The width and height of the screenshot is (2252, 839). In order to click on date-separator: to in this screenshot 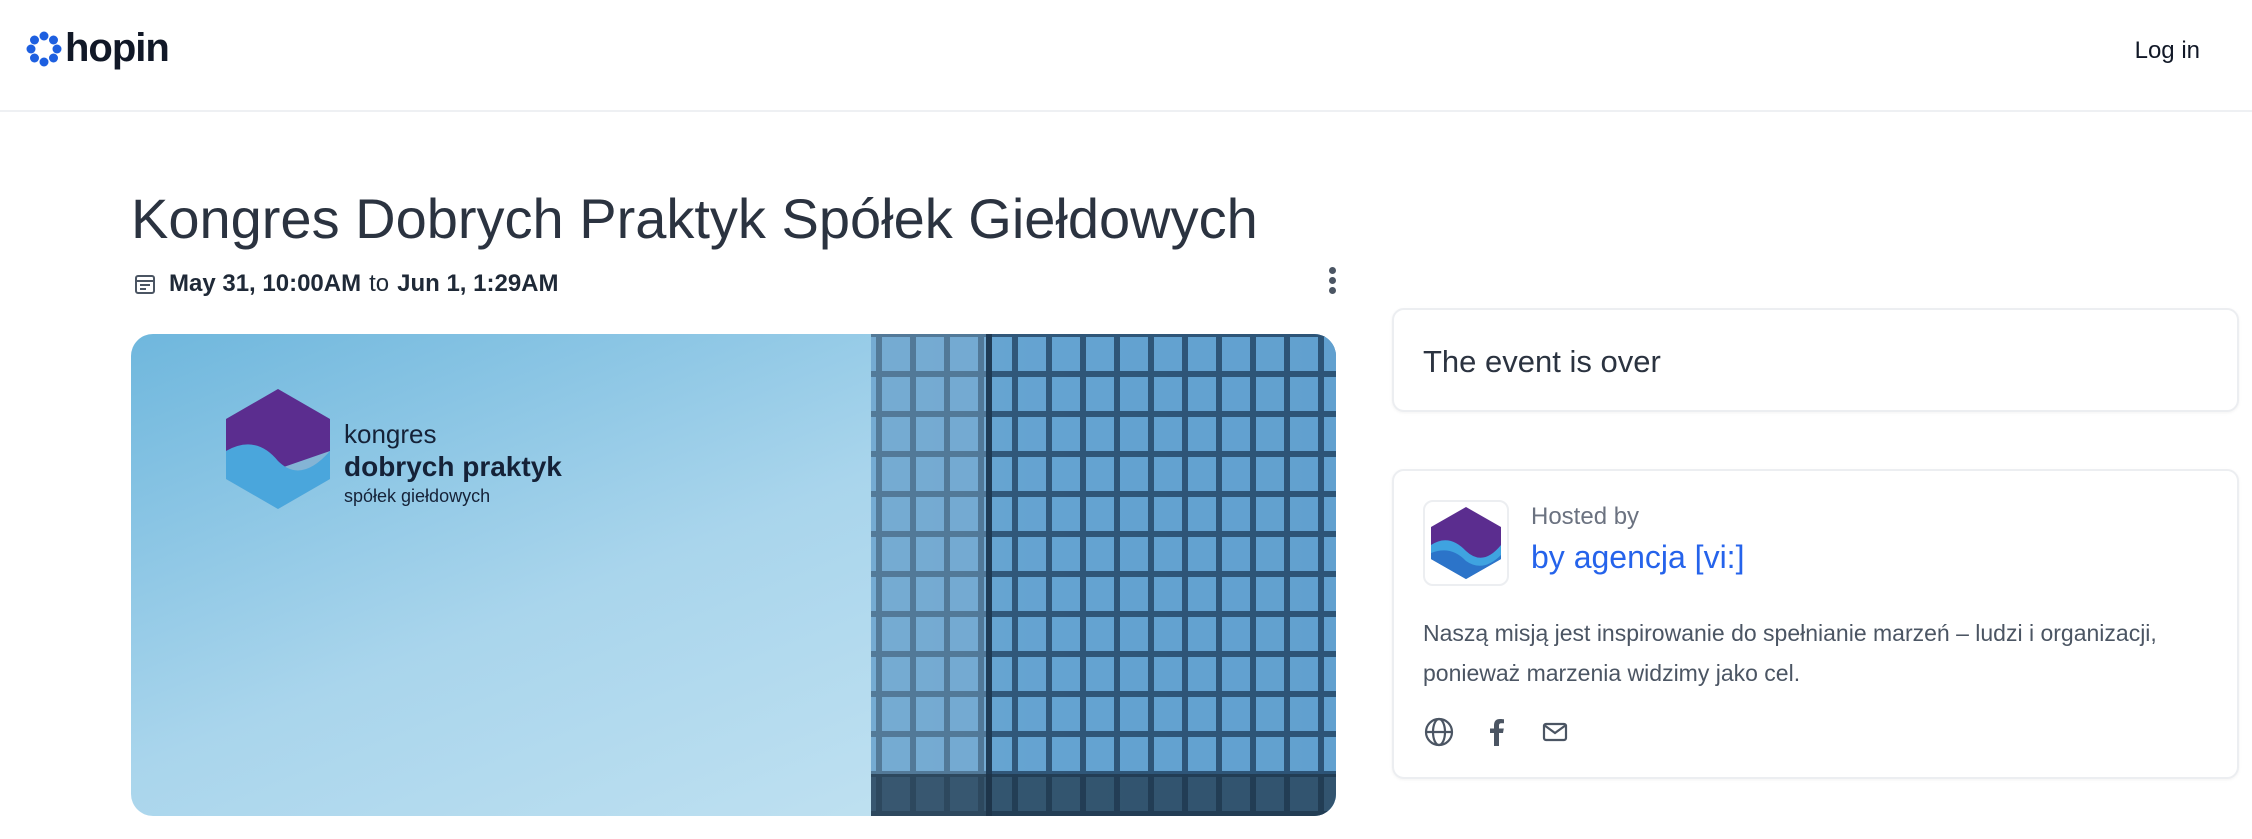, I will do `click(379, 283)`.